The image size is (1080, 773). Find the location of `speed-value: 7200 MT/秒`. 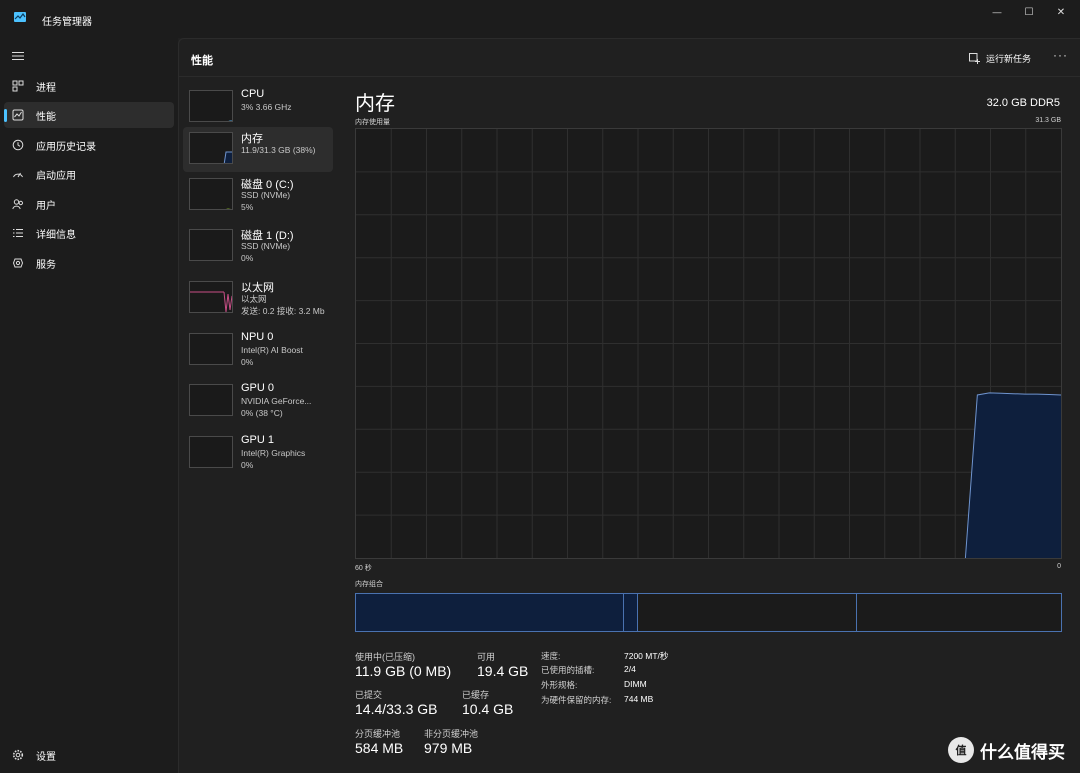

speed-value: 7200 MT/秒 is located at coordinates (646, 656).